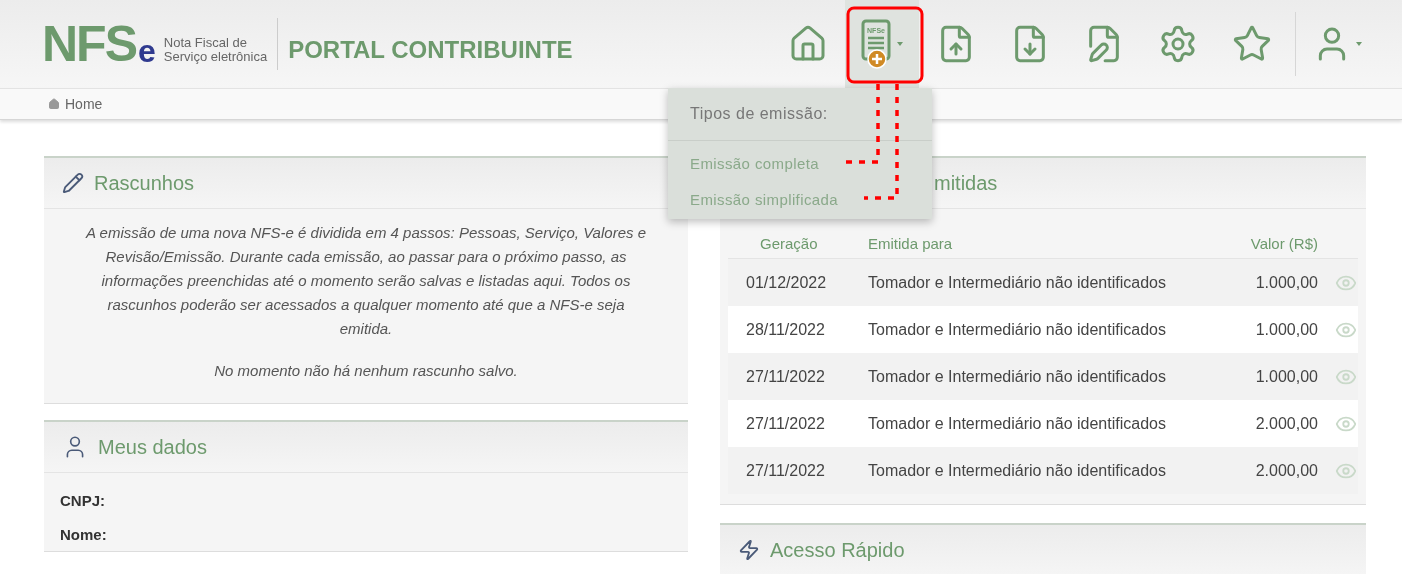 This screenshot has width=1402, height=574. Describe the element at coordinates (911, 243) in the screenshot. I see `column-header: Emitida para` at that location.